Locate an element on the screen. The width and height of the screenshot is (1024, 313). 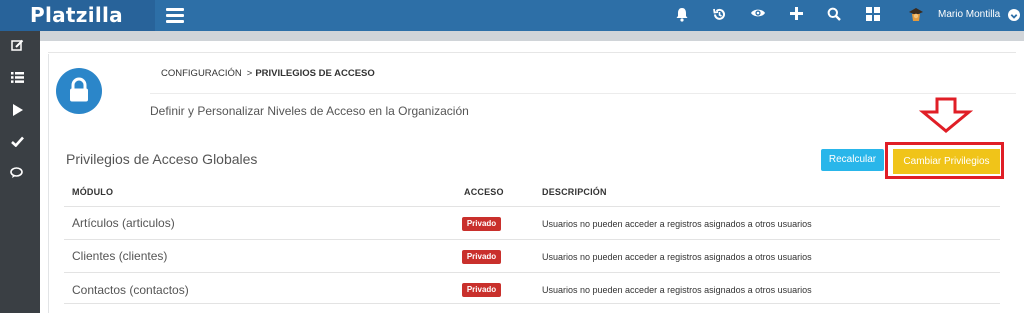
column-header-descripcion: DESCRIPCIÓN is located at coordinates (574, 192).